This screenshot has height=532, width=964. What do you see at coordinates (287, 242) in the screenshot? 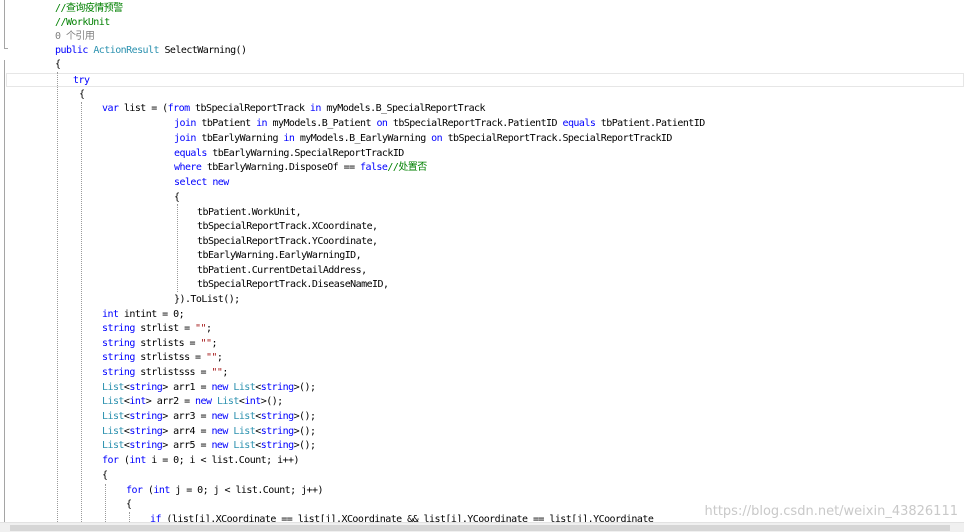
I see `code-line: tbSpecialReportTrack.YCoordinate,` at bounding box center [287, 242].